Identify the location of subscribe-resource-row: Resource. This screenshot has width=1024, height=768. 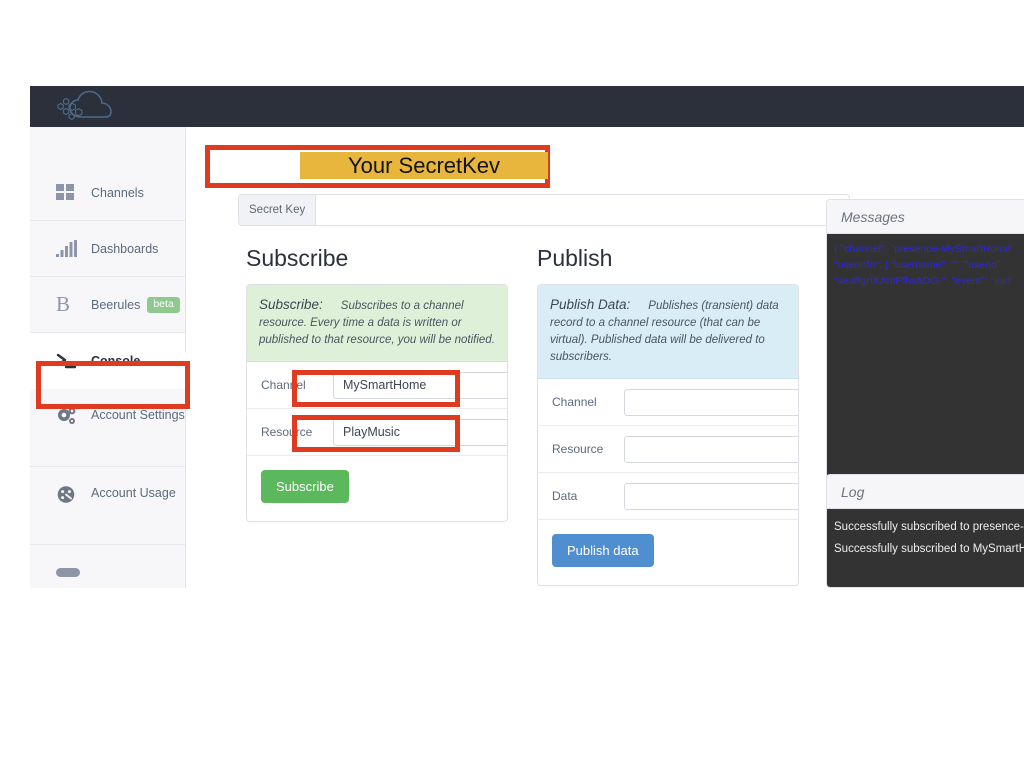
(377, 432).